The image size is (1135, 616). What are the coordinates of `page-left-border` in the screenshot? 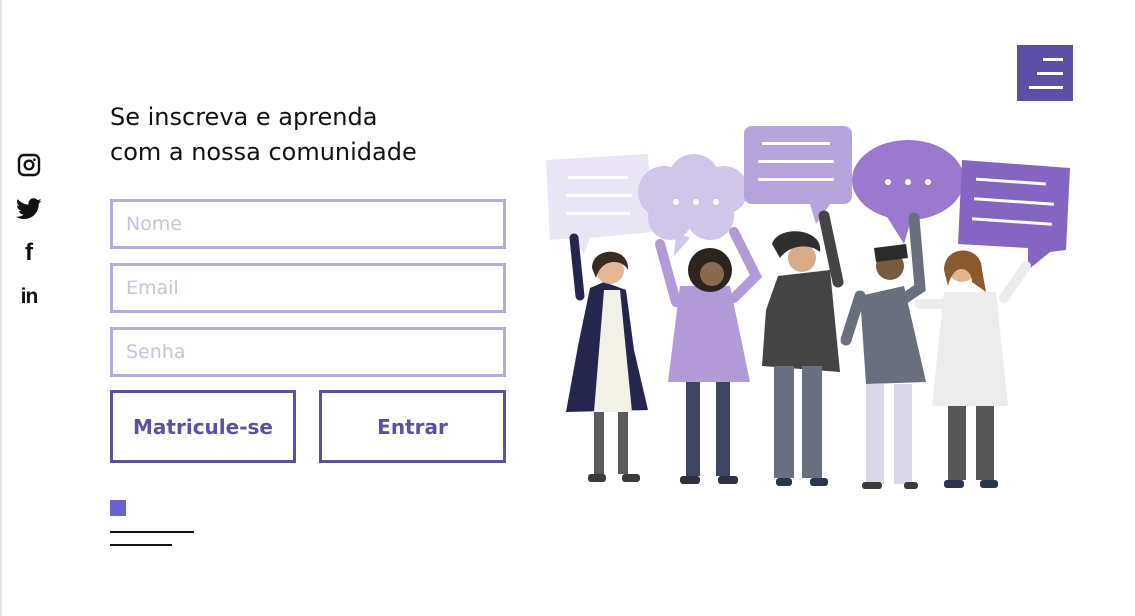 It's located at (1, 308).